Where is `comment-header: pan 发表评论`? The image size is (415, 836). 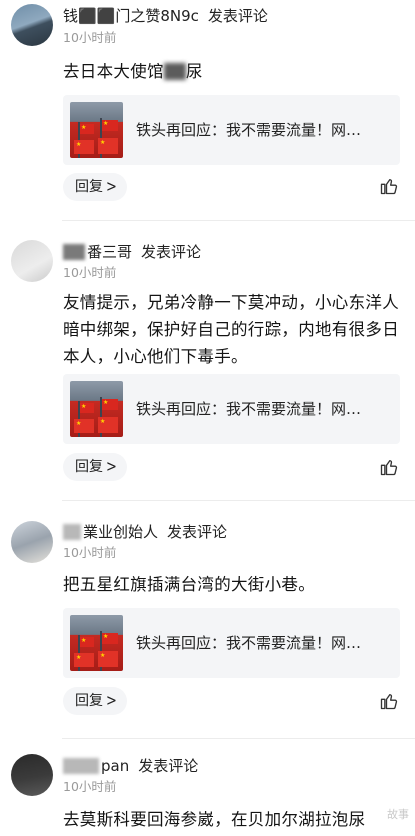 comment-header: pan 发表评论 is located at coordinates (130, 766).